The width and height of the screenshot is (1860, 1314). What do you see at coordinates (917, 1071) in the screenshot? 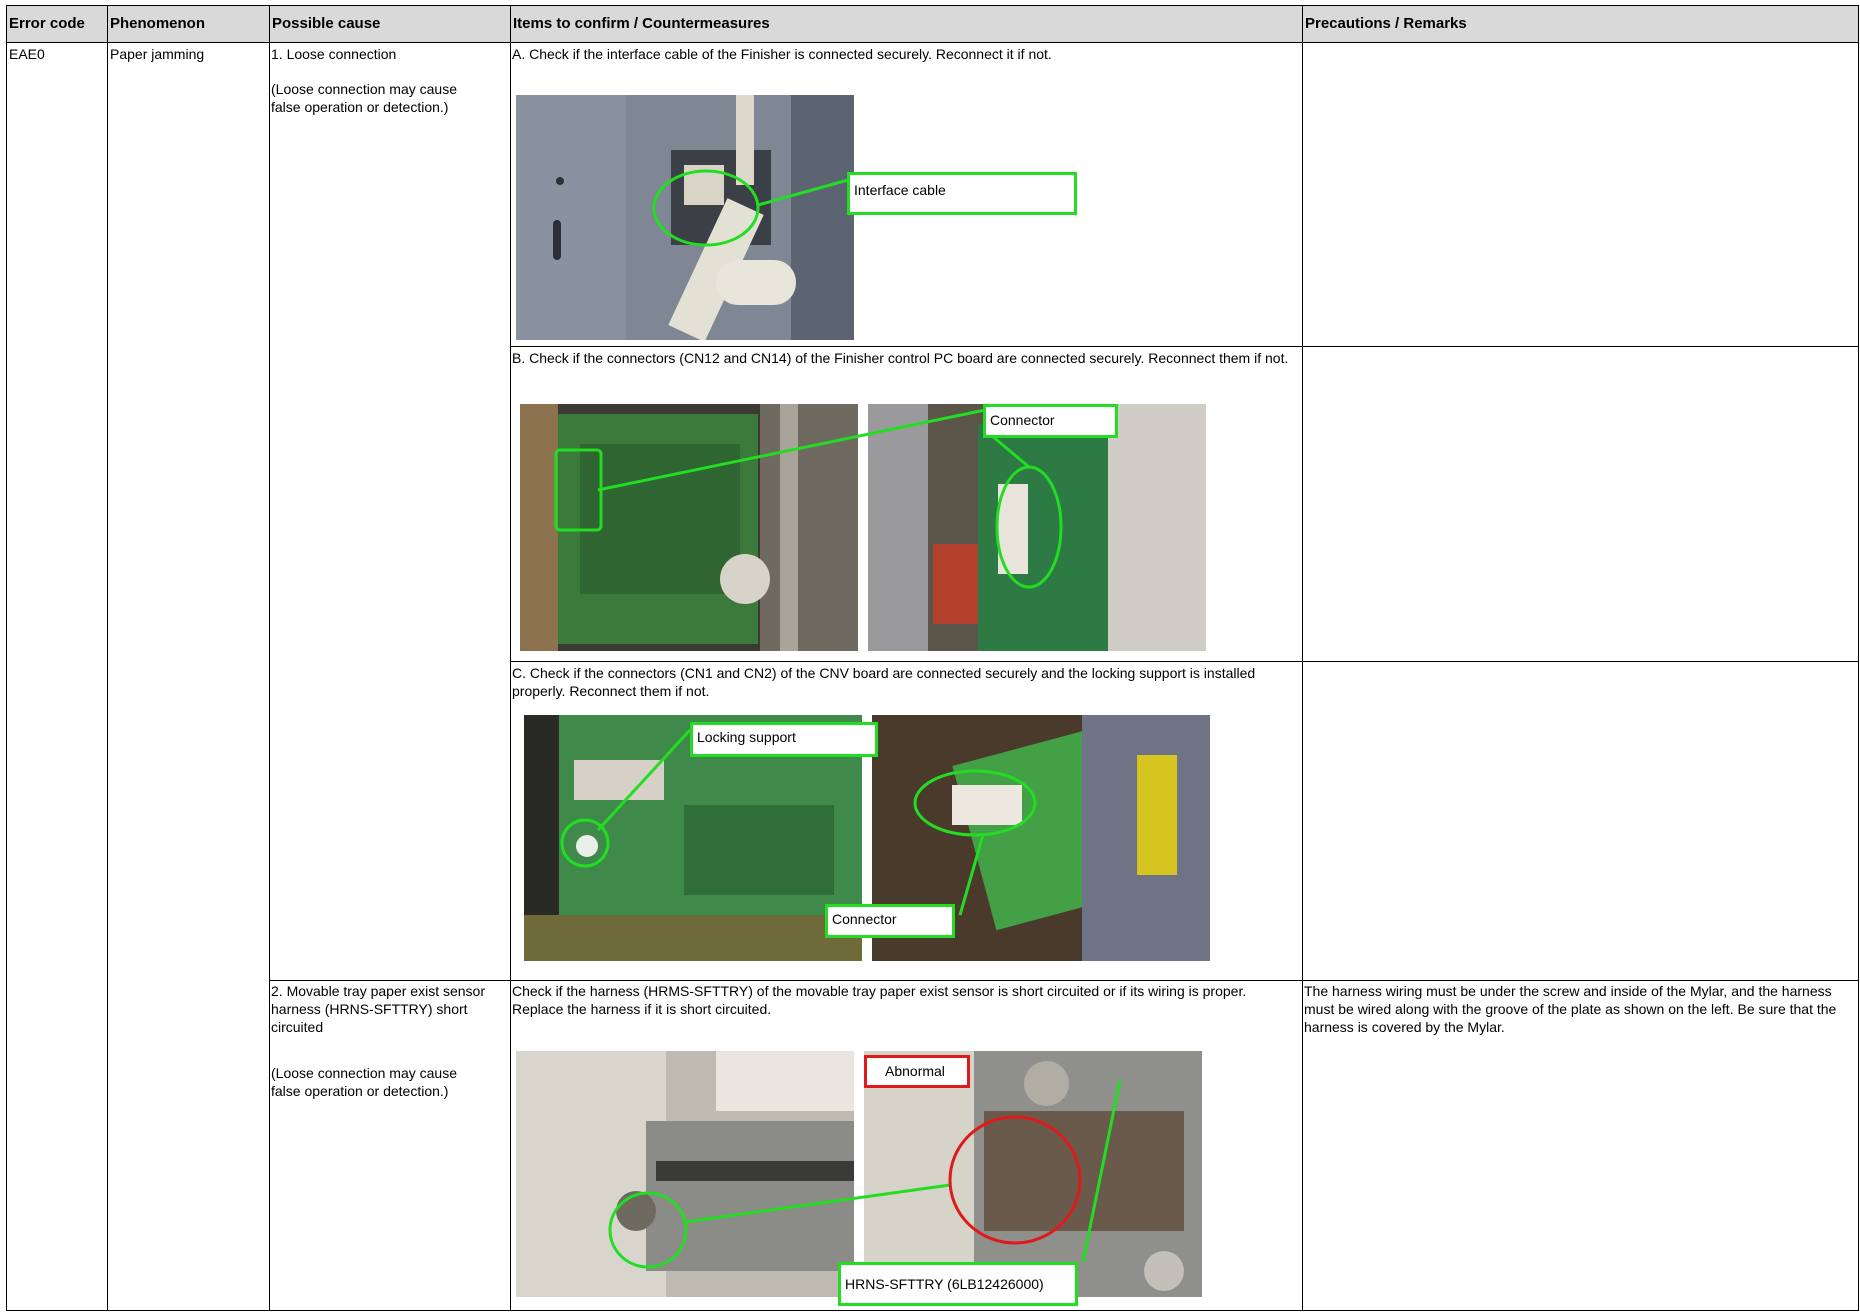
I see `callout-abnormal: Abnormal` at bounding box center [917, 1071].